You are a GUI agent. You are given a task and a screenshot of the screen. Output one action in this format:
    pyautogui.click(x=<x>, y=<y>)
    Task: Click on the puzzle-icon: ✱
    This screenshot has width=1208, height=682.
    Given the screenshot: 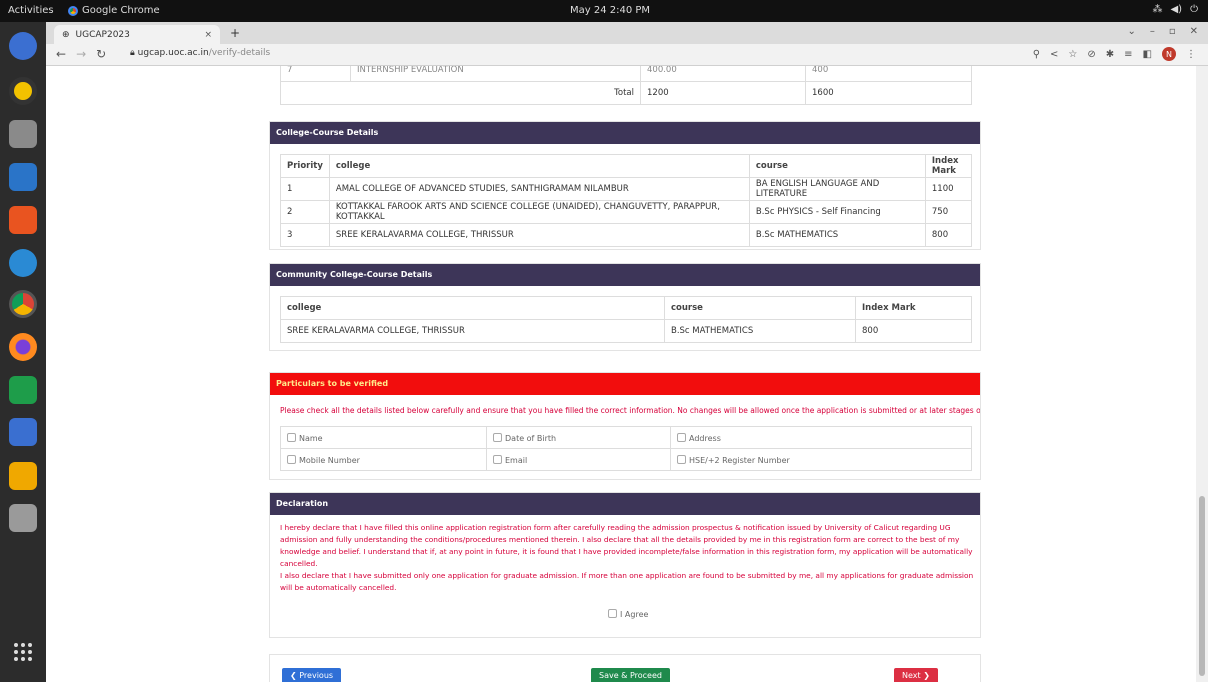 What is the action you would take?
    pyautogui.click(x=1110, y=54)
    